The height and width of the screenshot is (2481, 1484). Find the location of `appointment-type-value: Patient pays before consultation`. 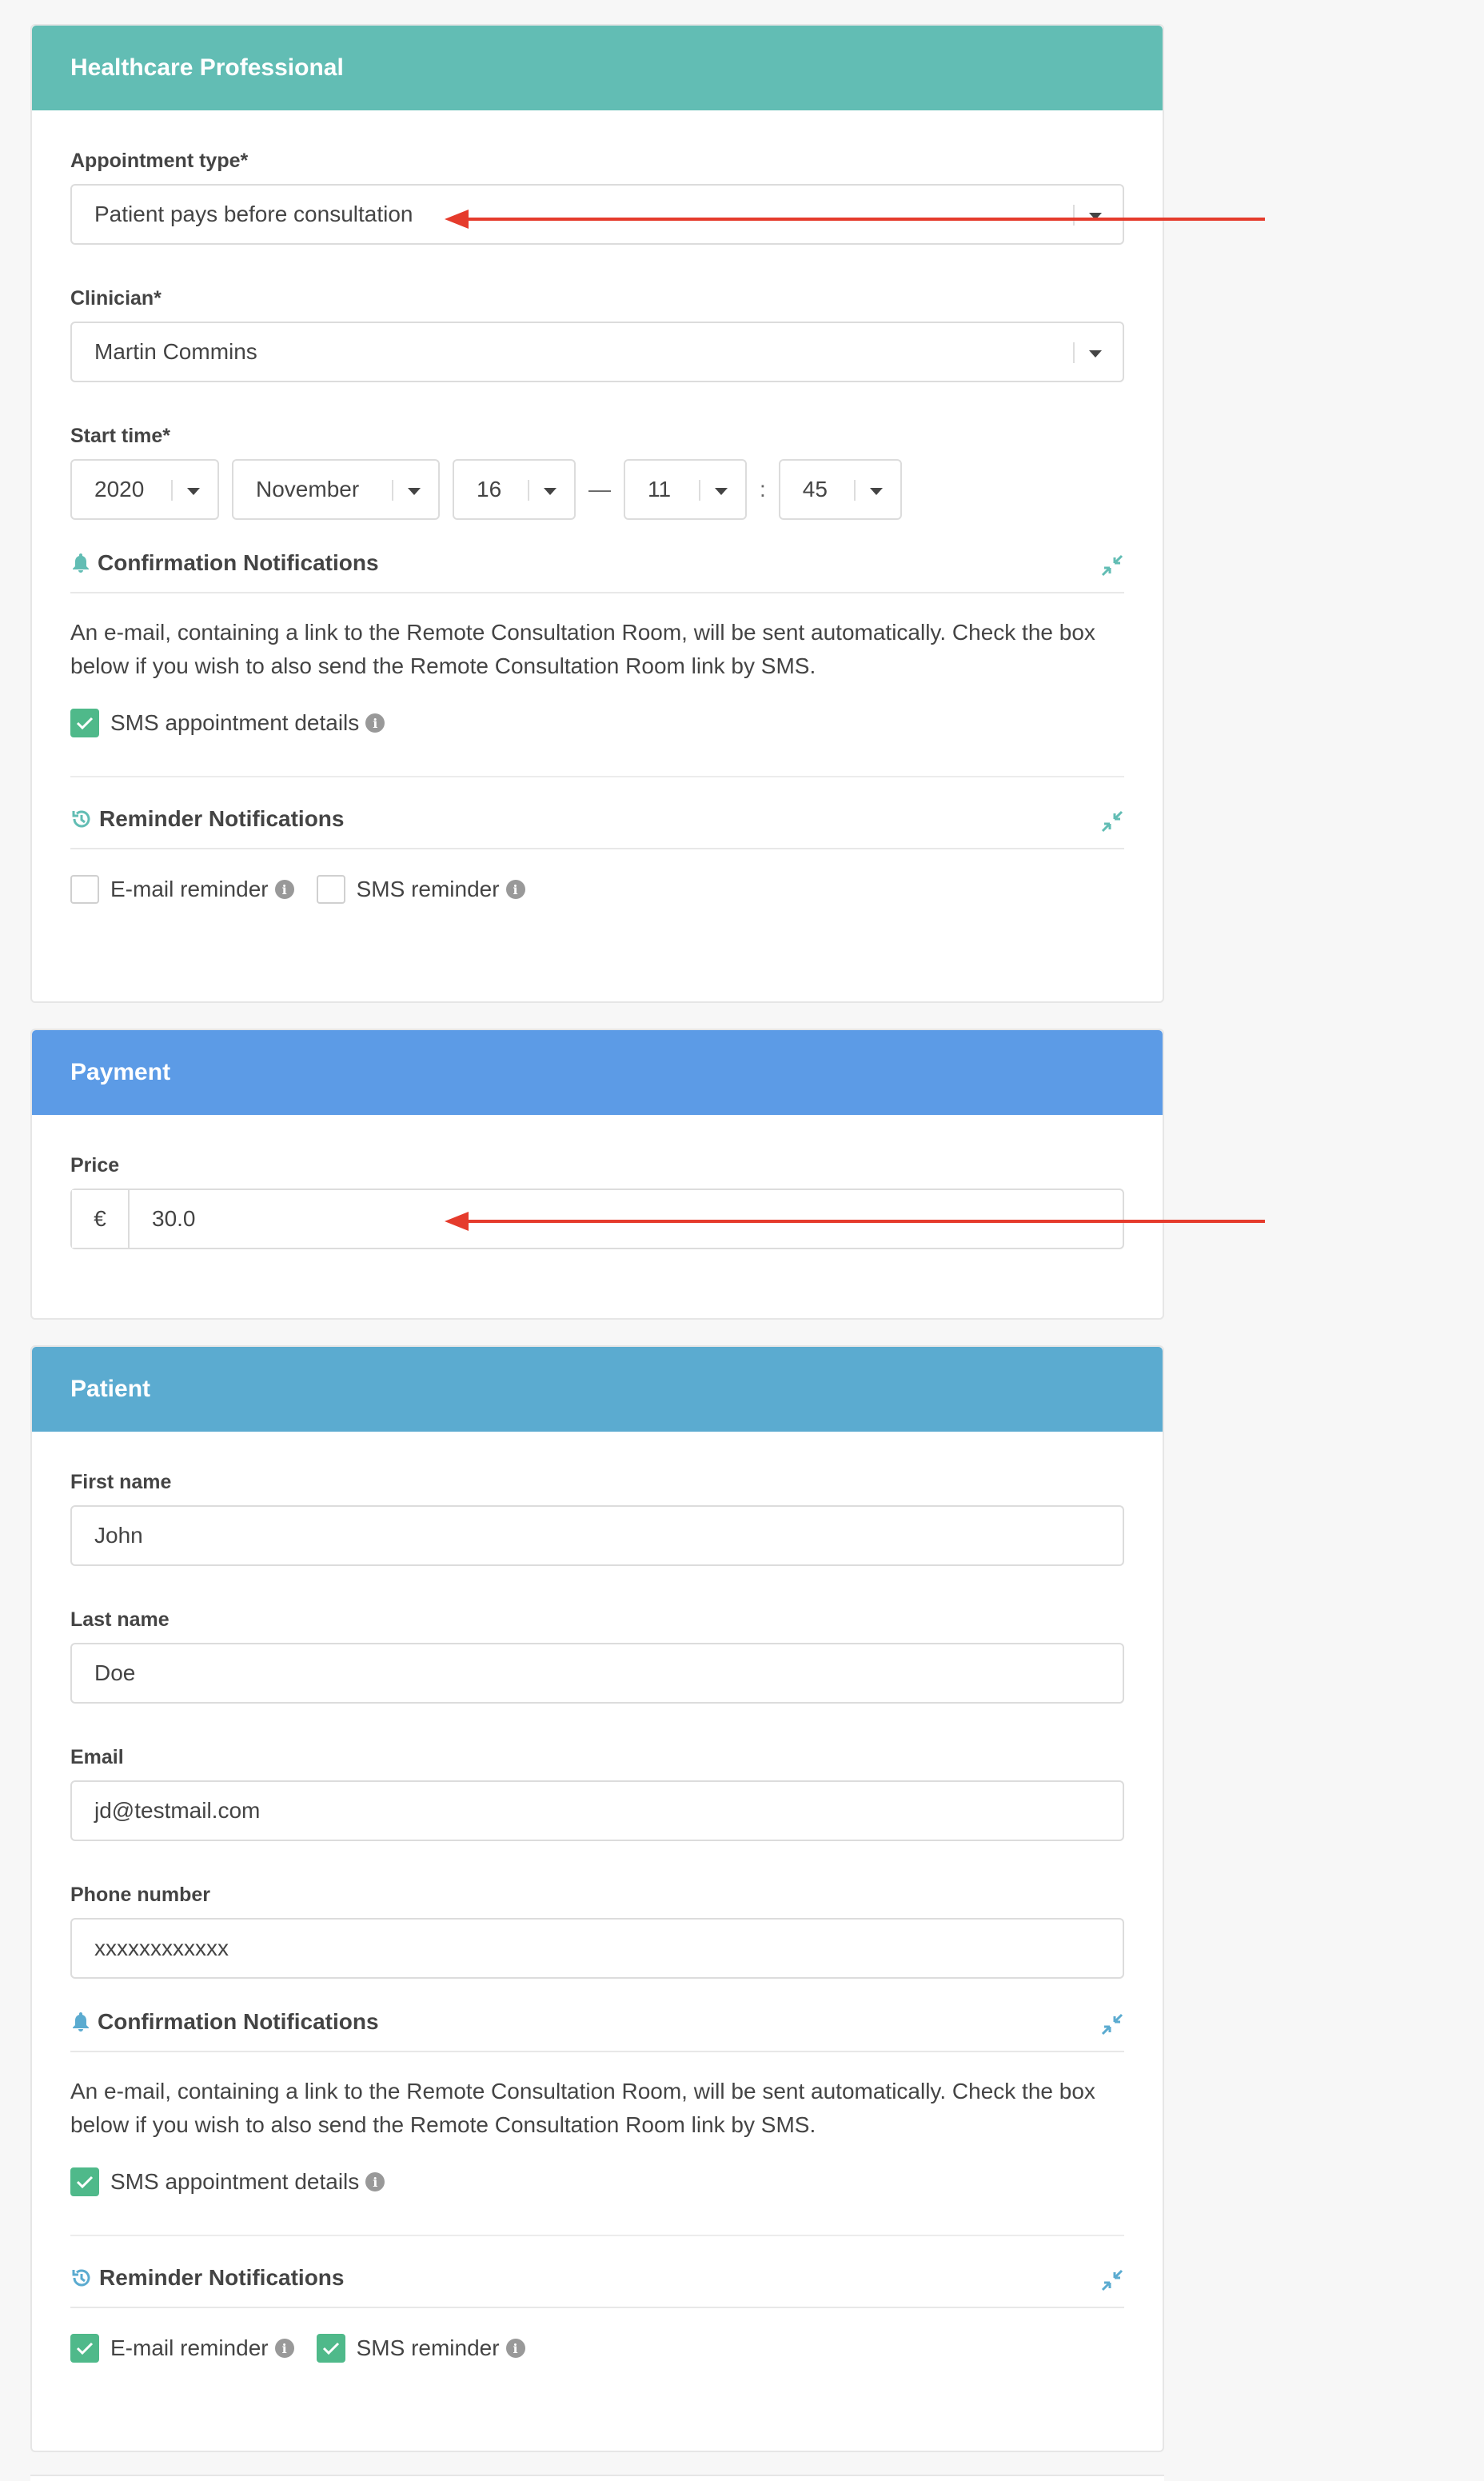

appointment-type-value: Patient pays before consultation is located at coordinates (253, 214).